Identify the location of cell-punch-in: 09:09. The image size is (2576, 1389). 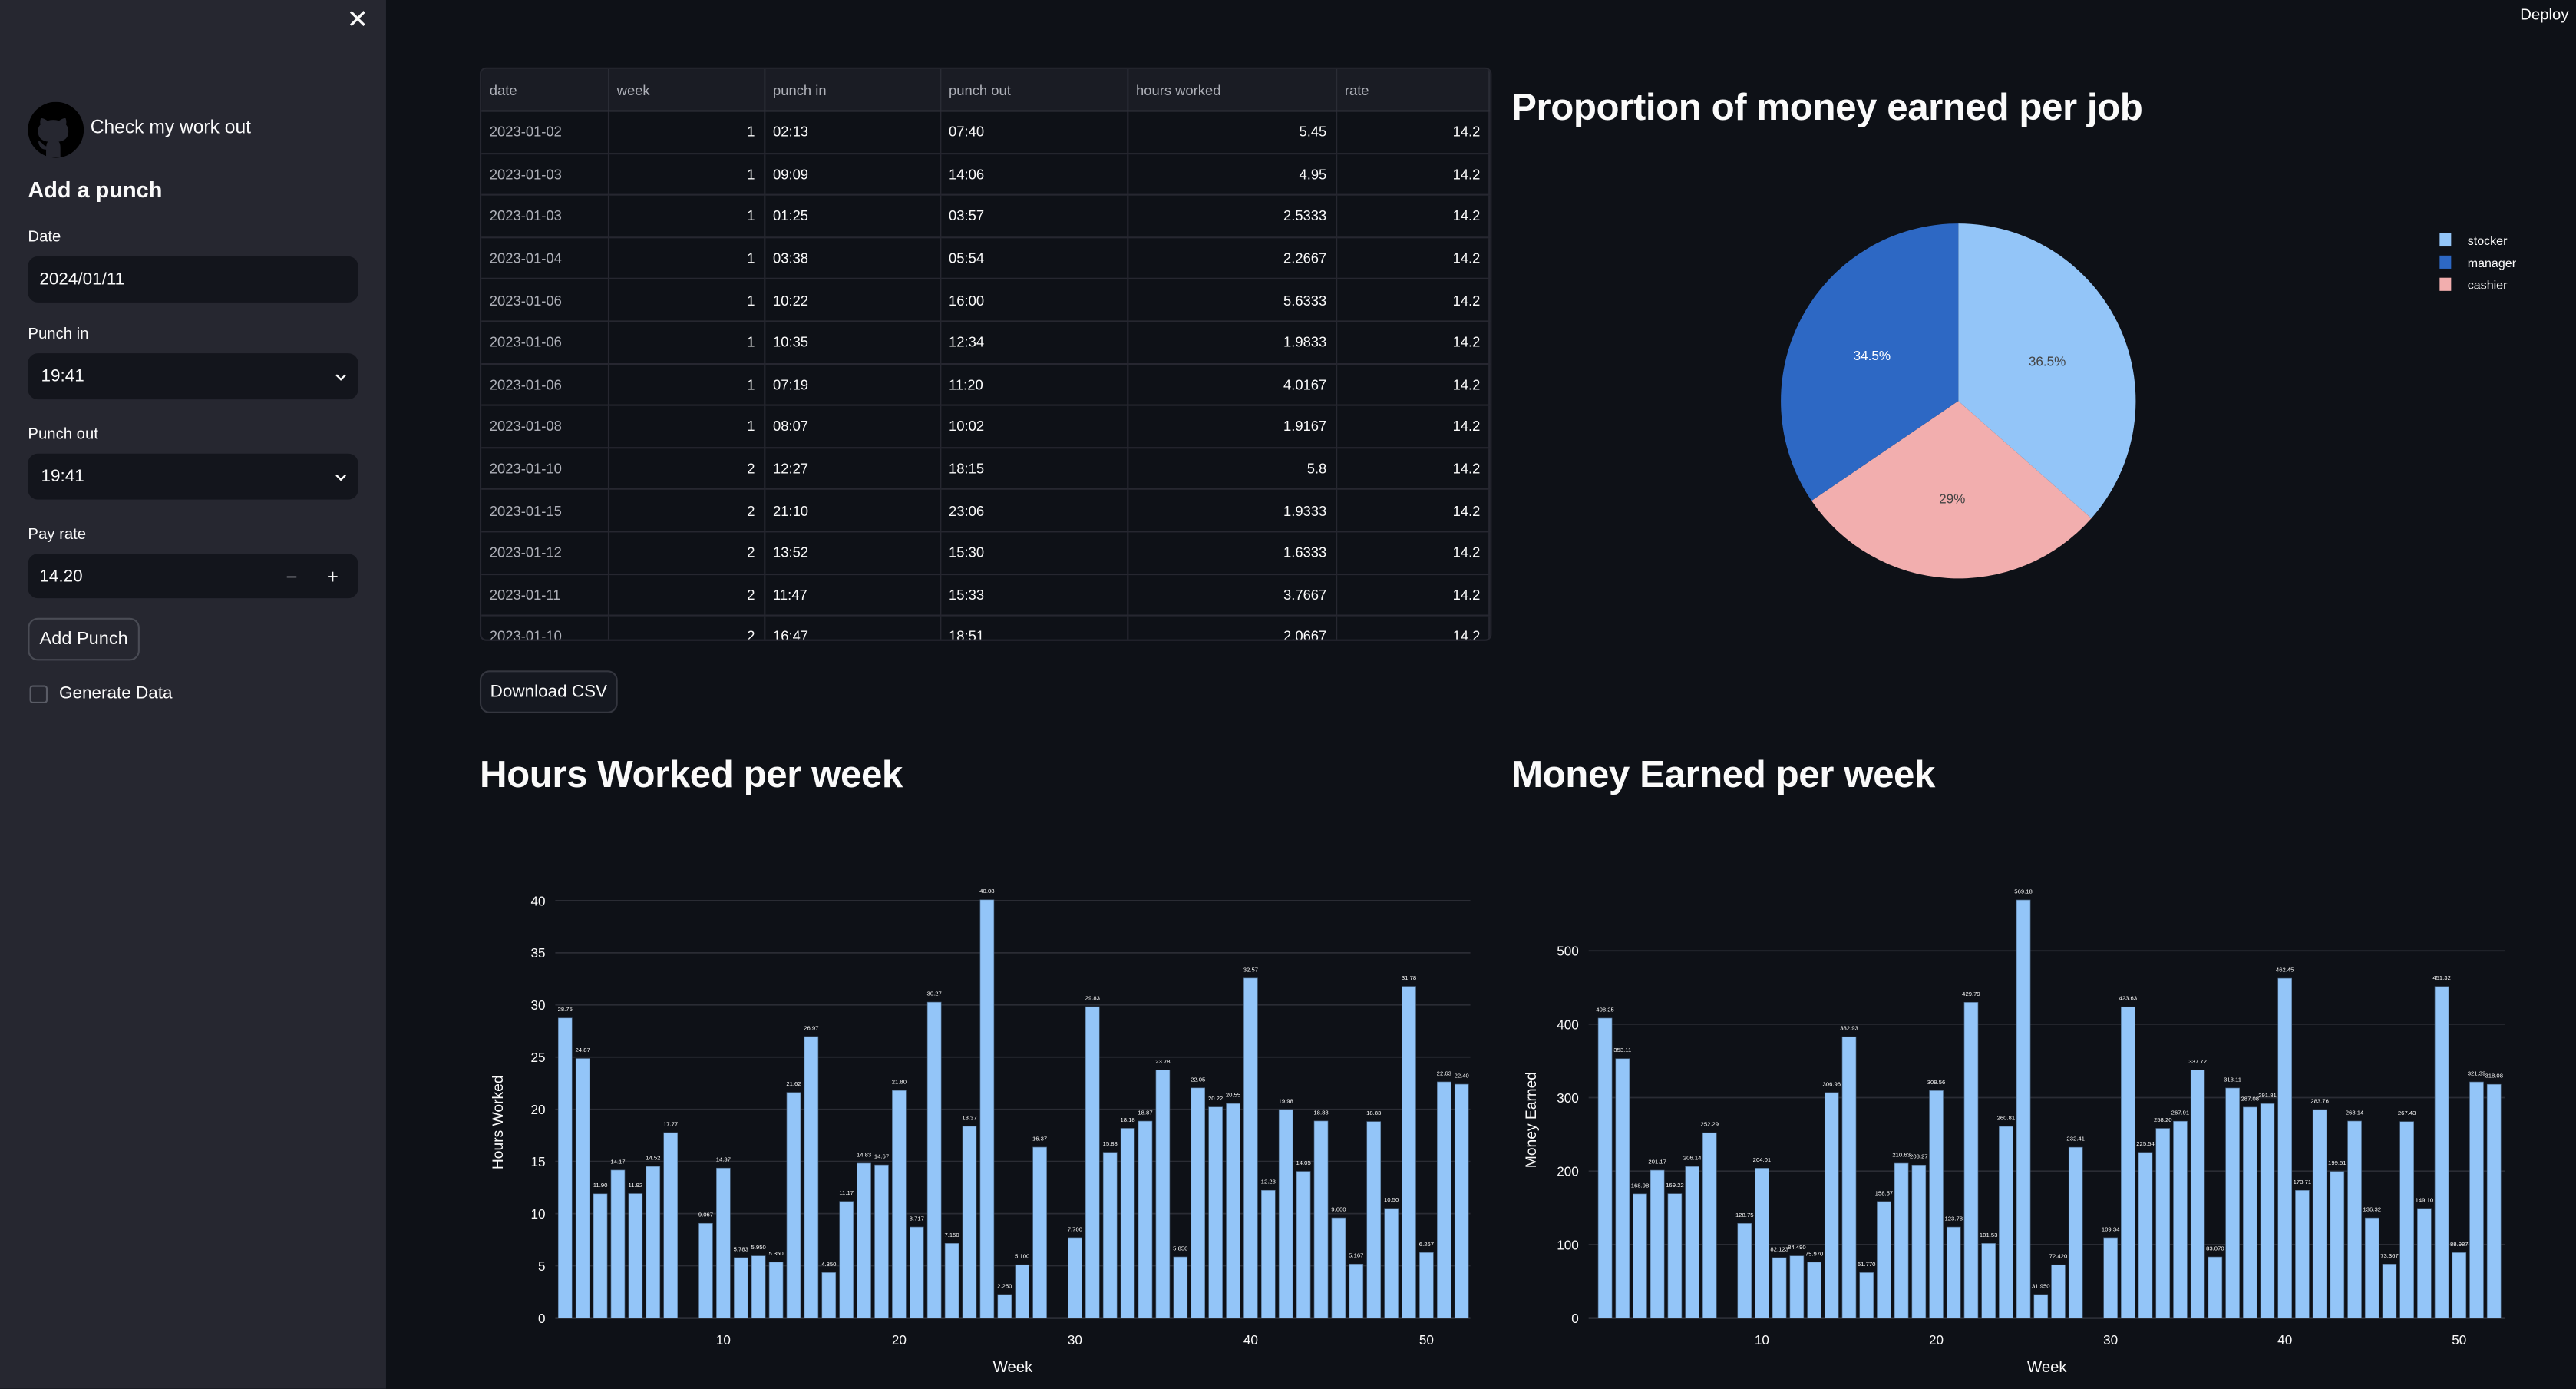
(852, 175).